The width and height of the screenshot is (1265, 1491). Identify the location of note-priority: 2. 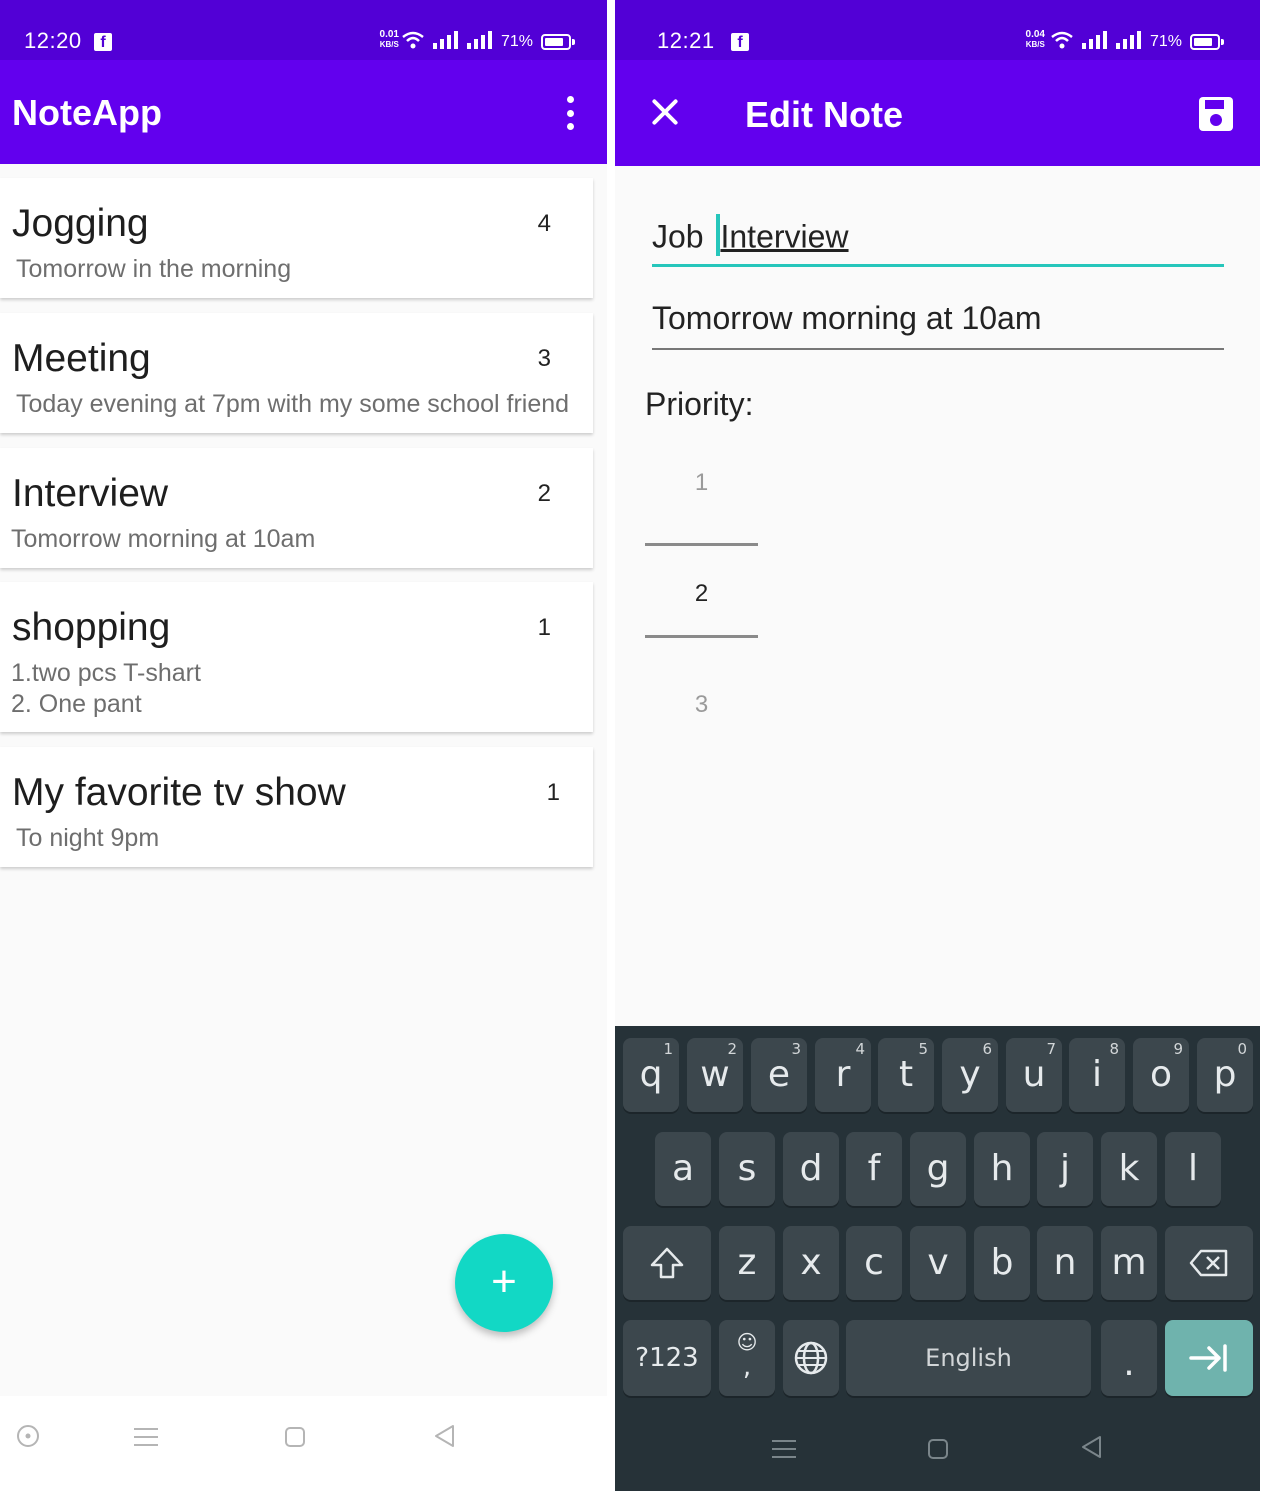
(544, 493).